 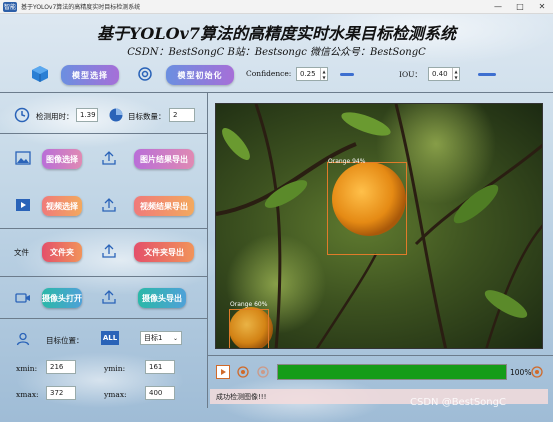 What do you see at coordinates (23, 339) in the screenshot?
I see `user-icon` at bounding box center [23, 339].